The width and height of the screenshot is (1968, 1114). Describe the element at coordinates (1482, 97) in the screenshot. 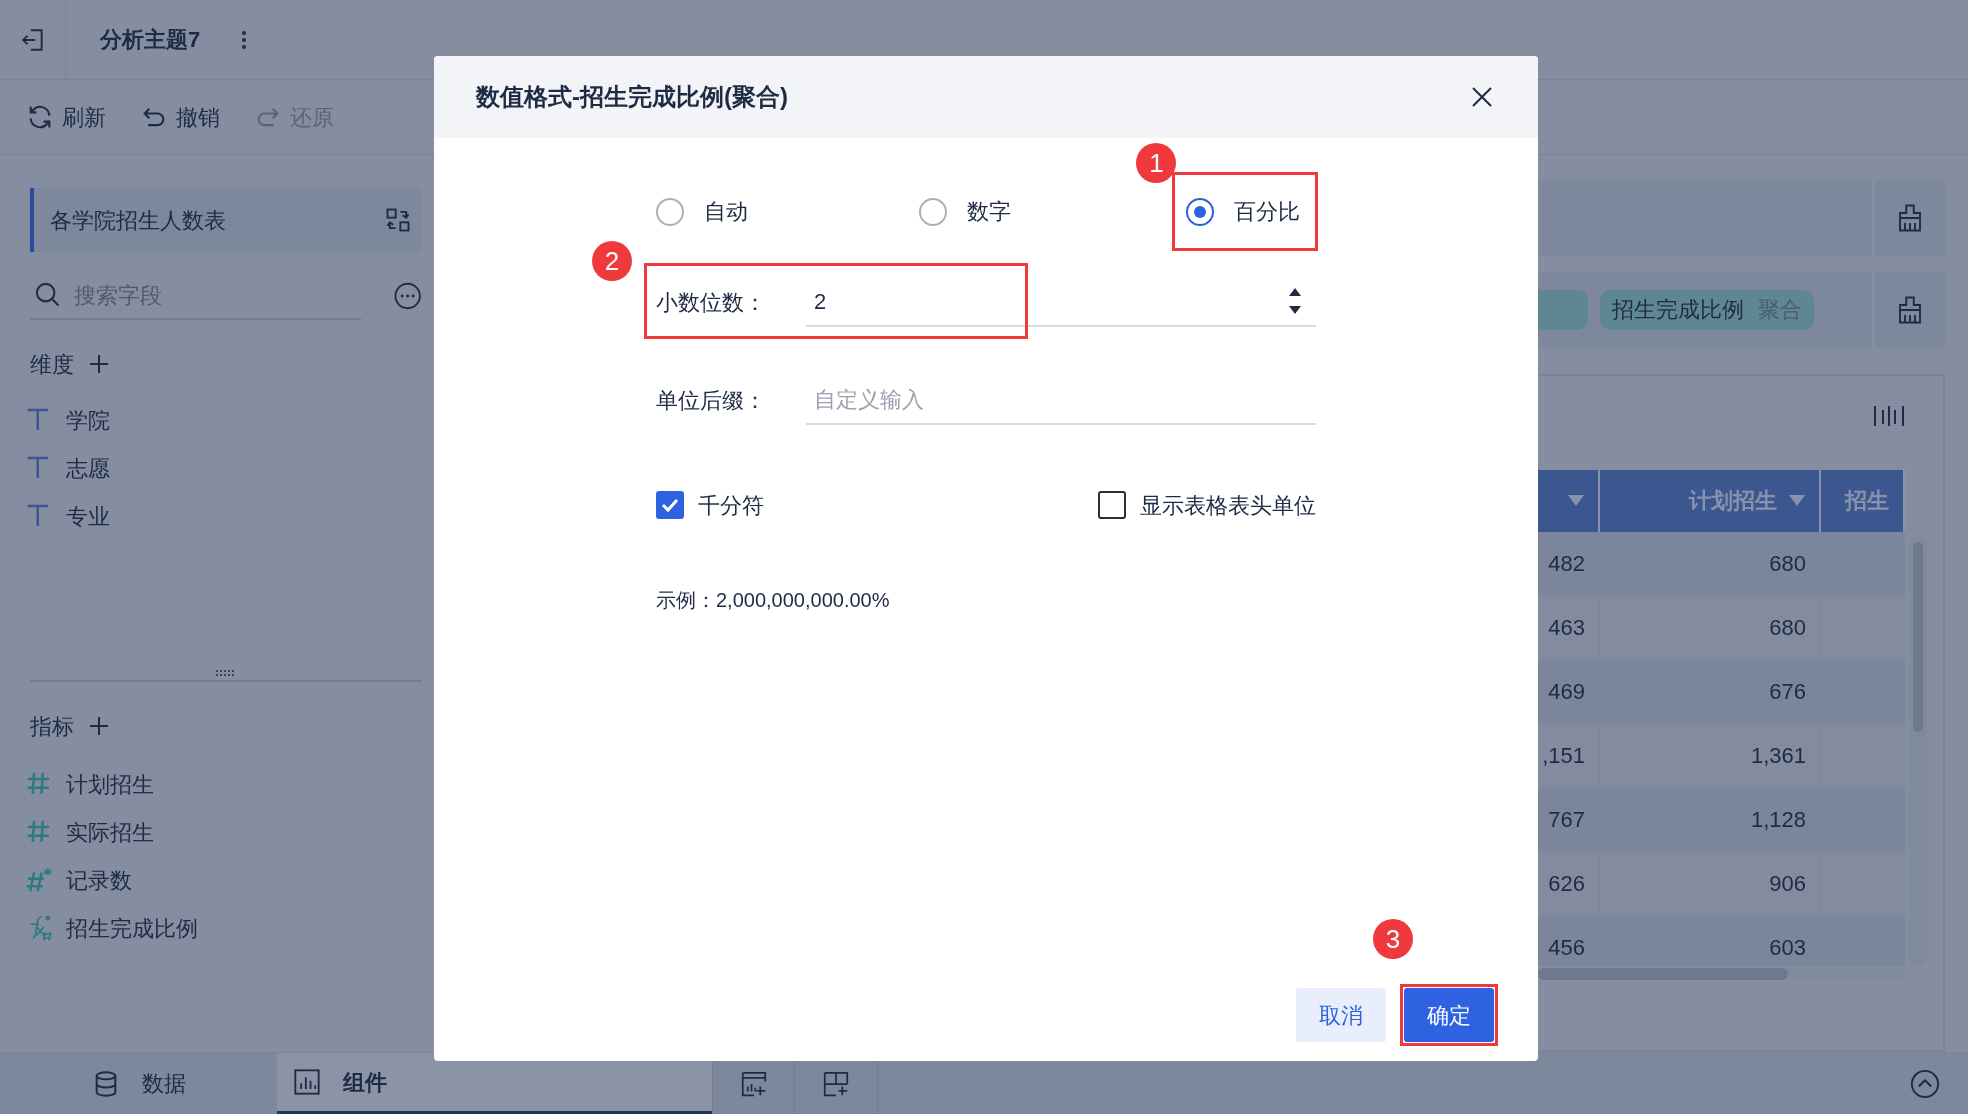

I see `close-icon` at that location.